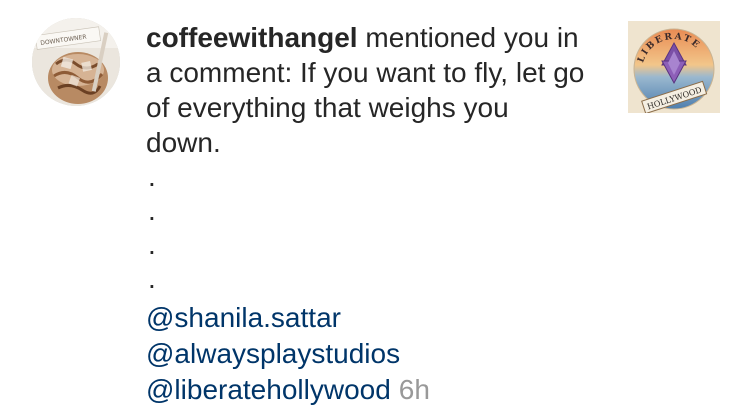  I want to click on comment-line: down., so click(183, 142).